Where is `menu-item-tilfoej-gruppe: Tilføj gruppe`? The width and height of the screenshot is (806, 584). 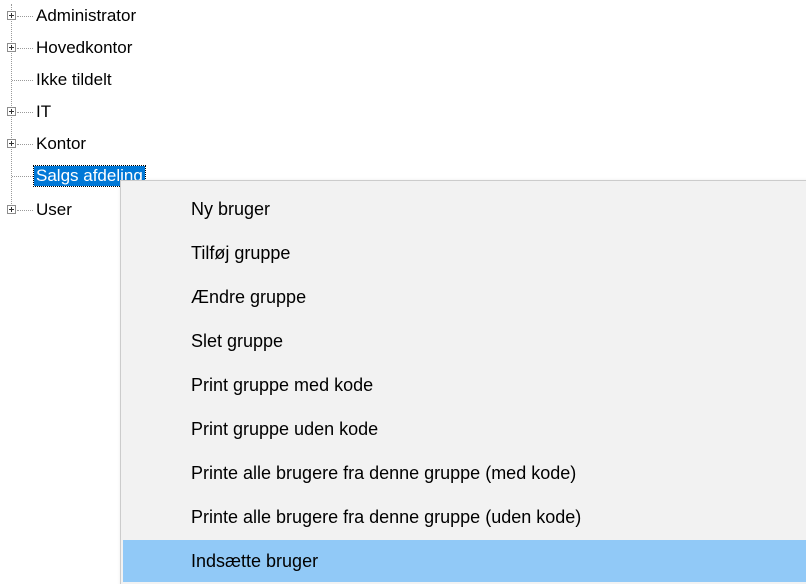
menu-item-tilfoej-gruppe: Tilføj gruppe is located at coordinates (464, 253).